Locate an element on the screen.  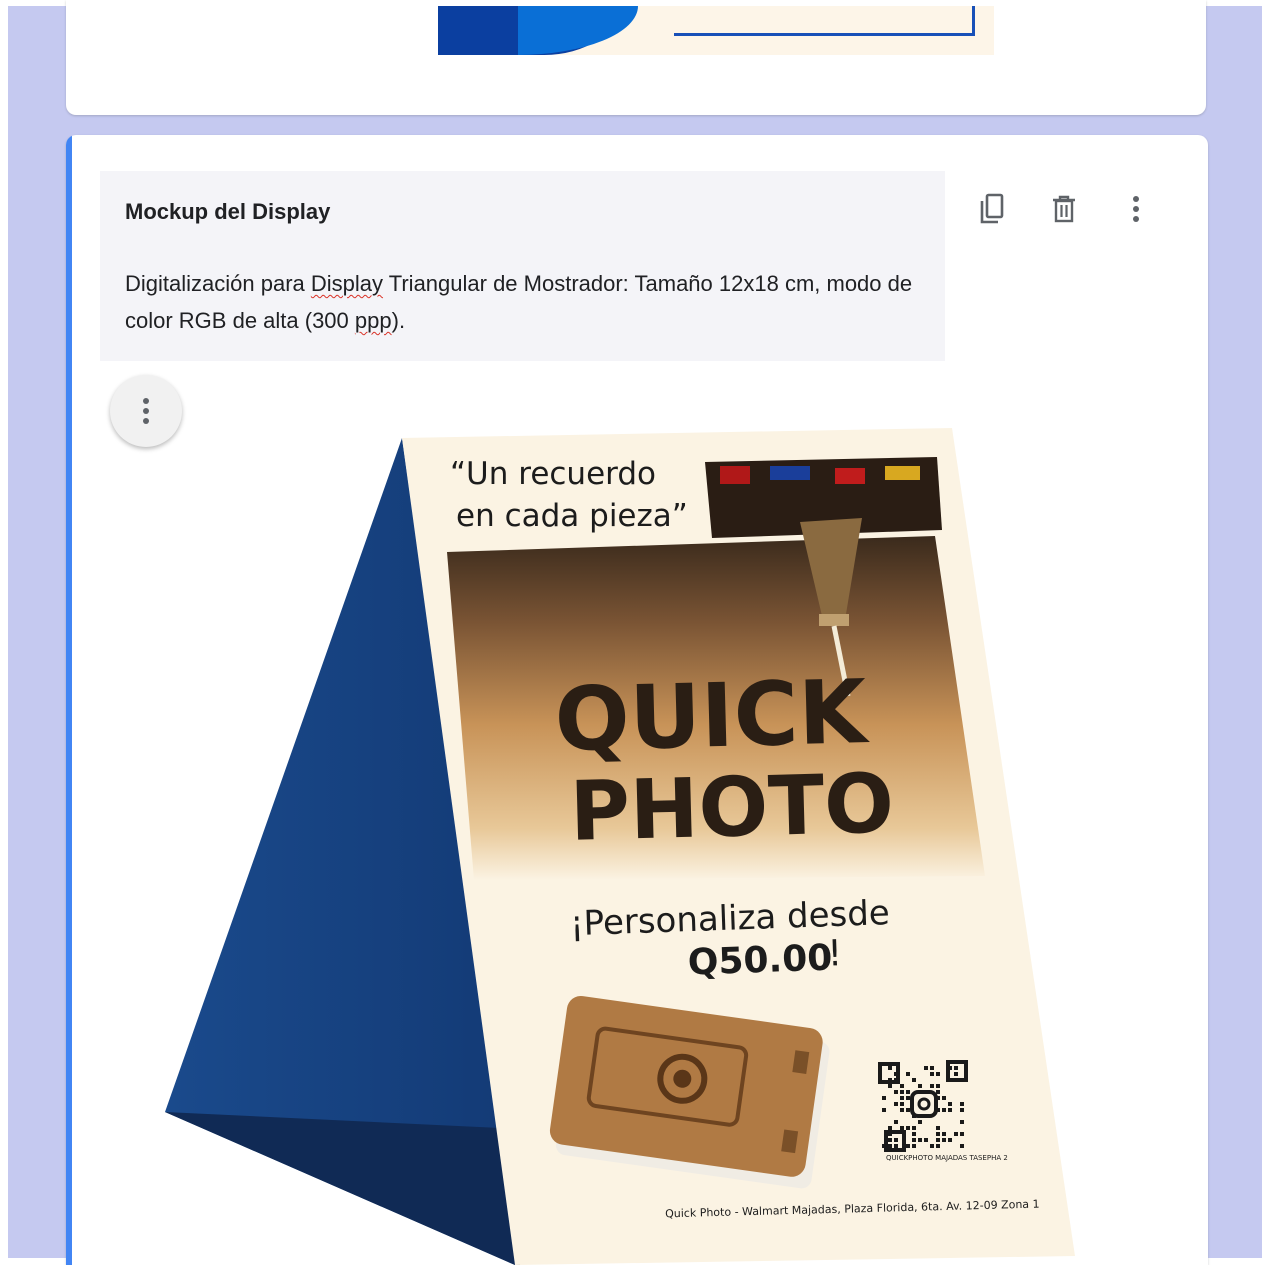
promo-price: Q50.00 is located at coordinates (760, 960).